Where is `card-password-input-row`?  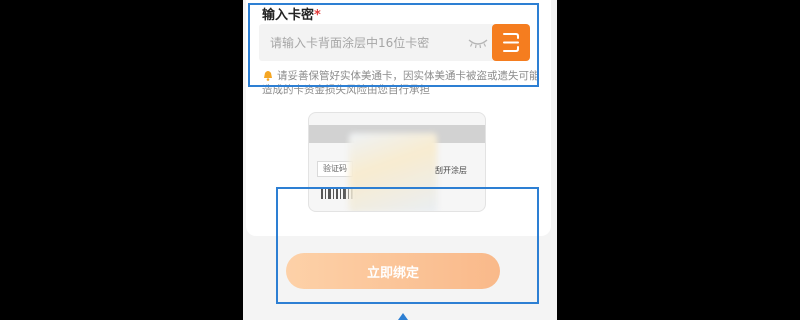
card-password-input-row is located at coordinates (394, 42).